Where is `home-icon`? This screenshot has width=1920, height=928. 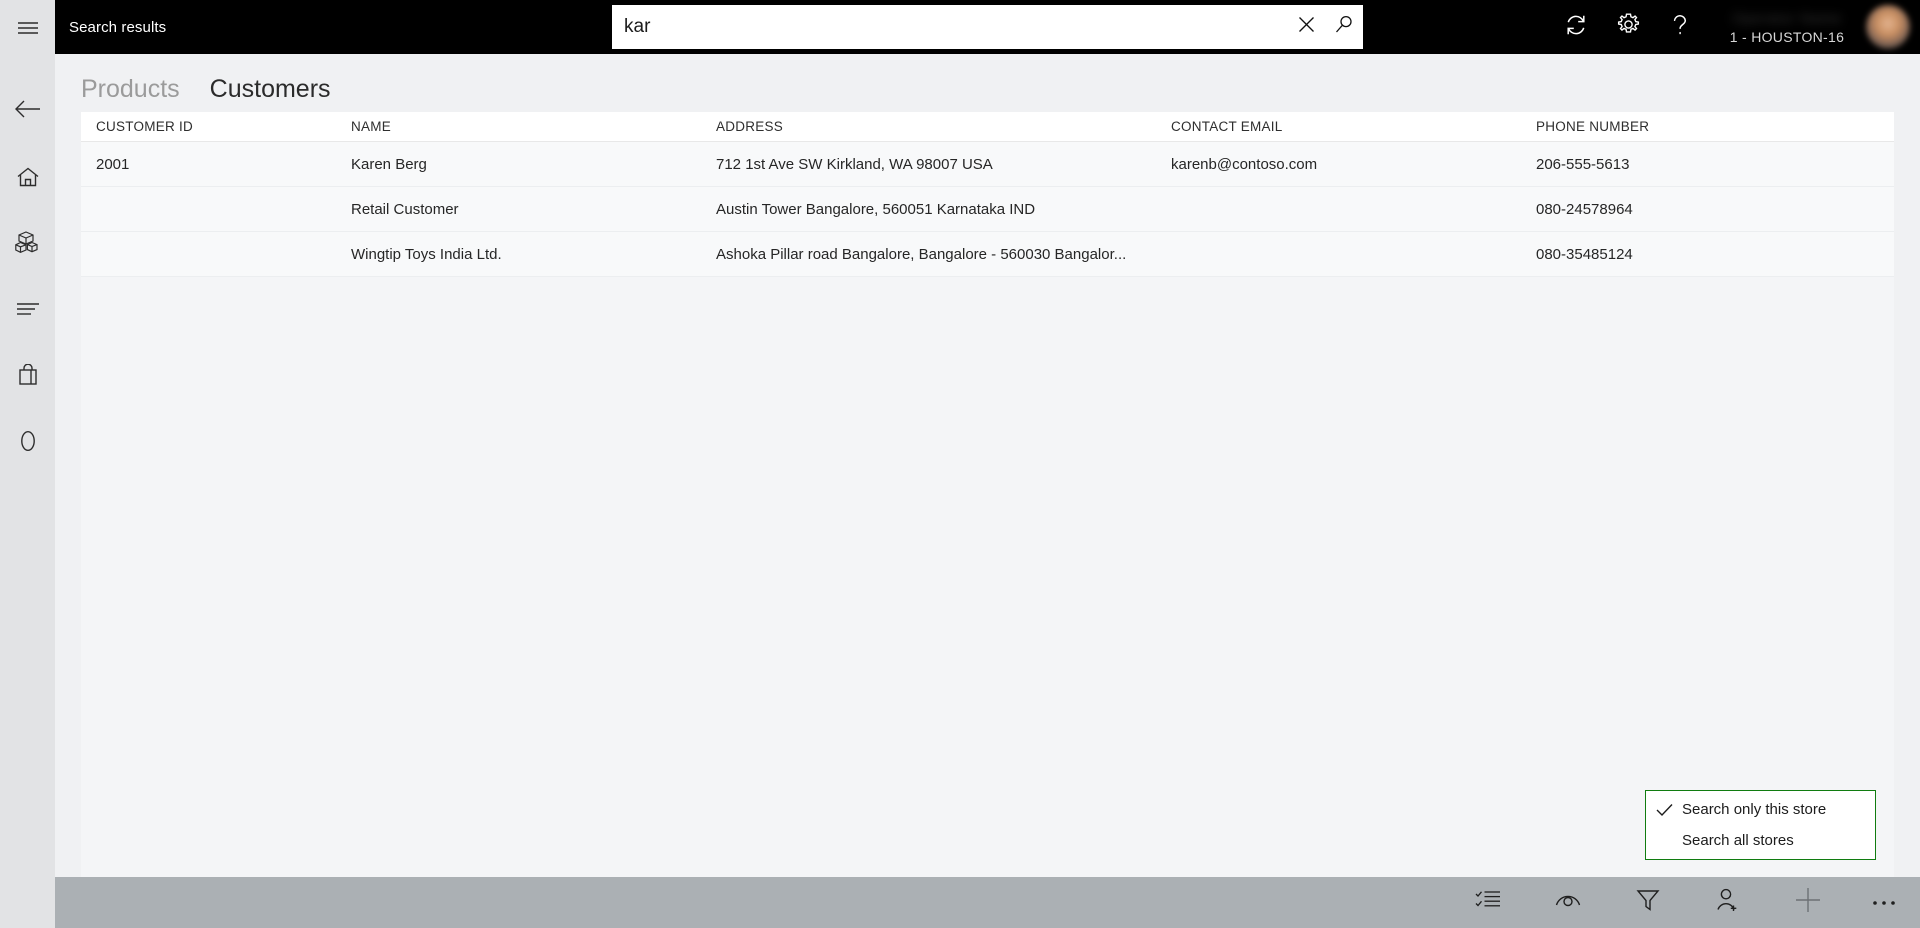 home-icon is located at coordinates (28, 177).